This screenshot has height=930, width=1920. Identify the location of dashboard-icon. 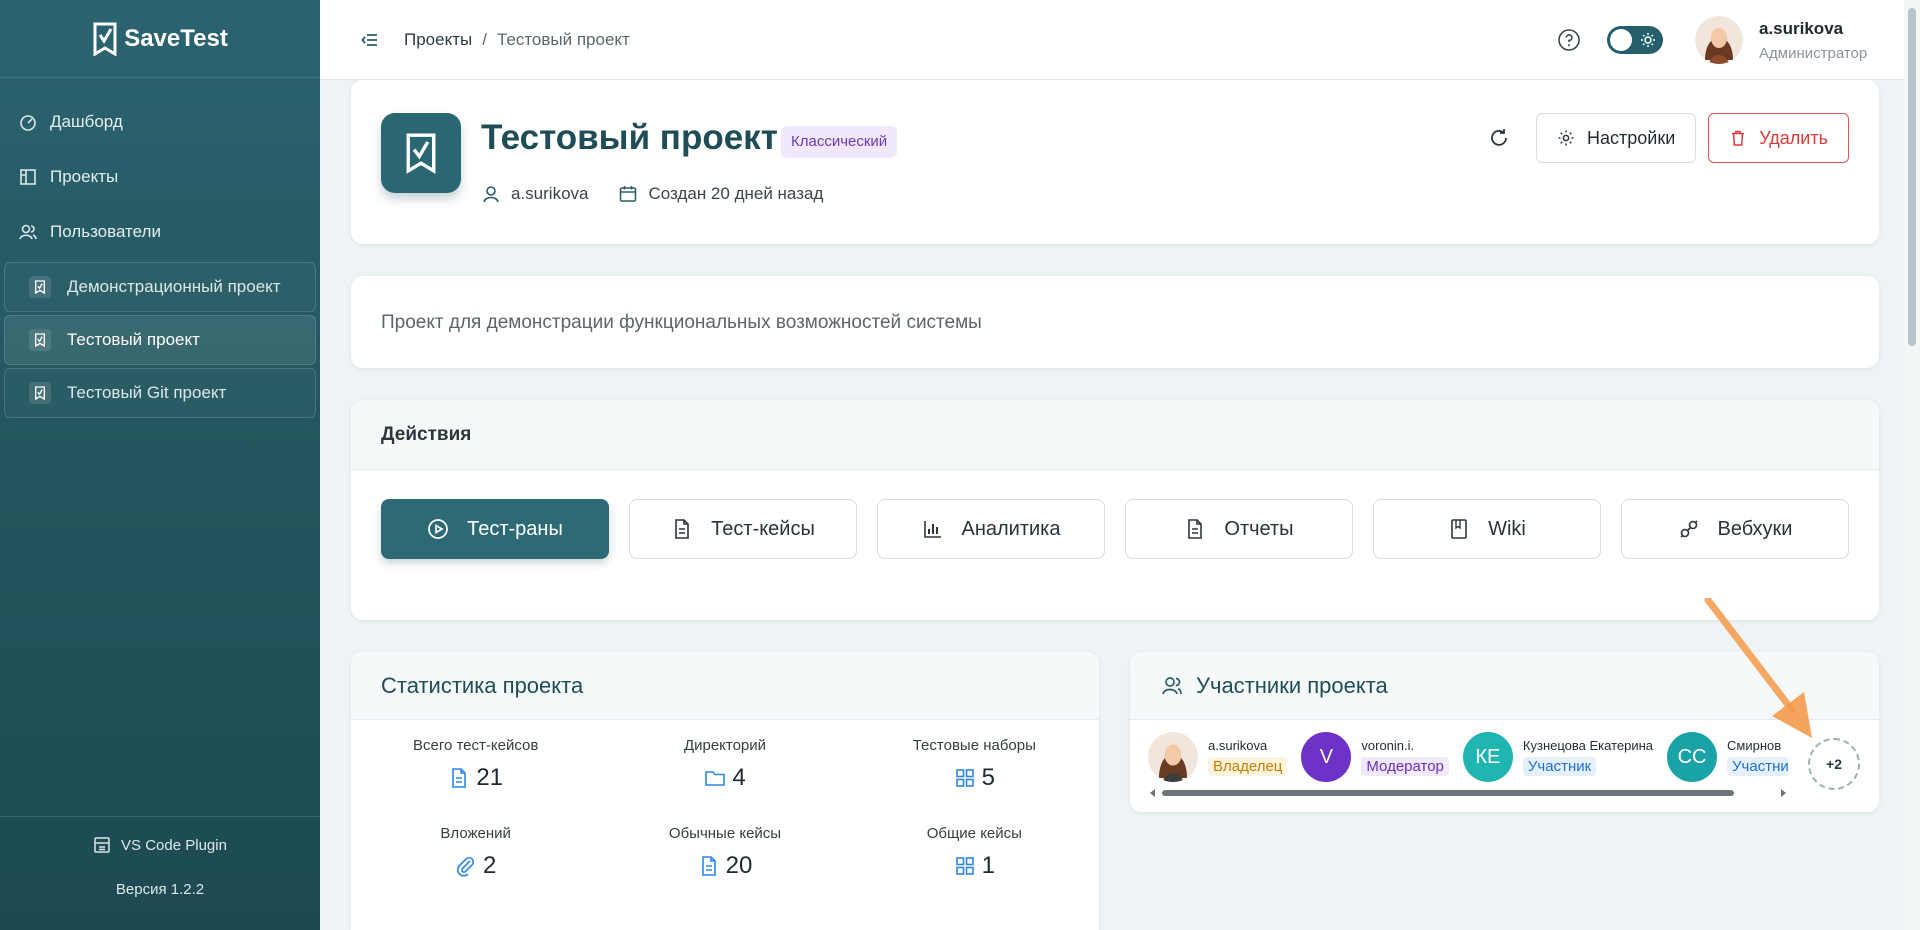
(28, 122).